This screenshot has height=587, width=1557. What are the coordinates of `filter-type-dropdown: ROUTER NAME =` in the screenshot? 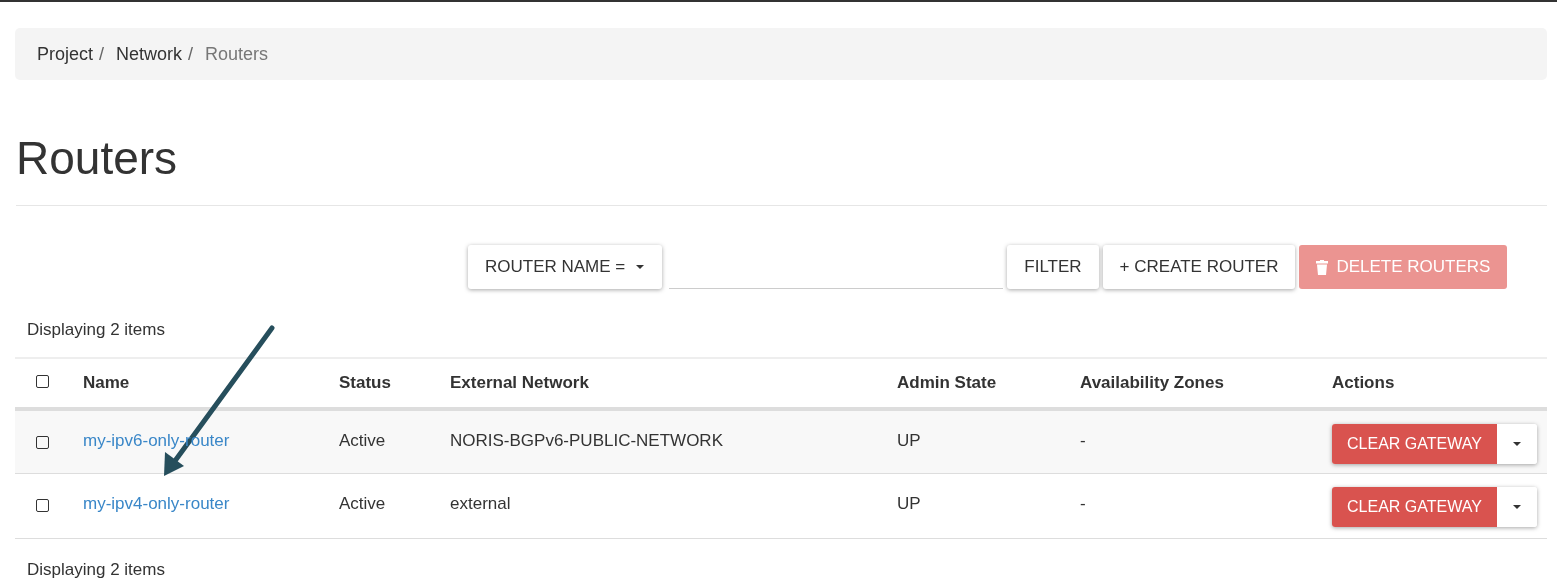 It's located at (565, 267).